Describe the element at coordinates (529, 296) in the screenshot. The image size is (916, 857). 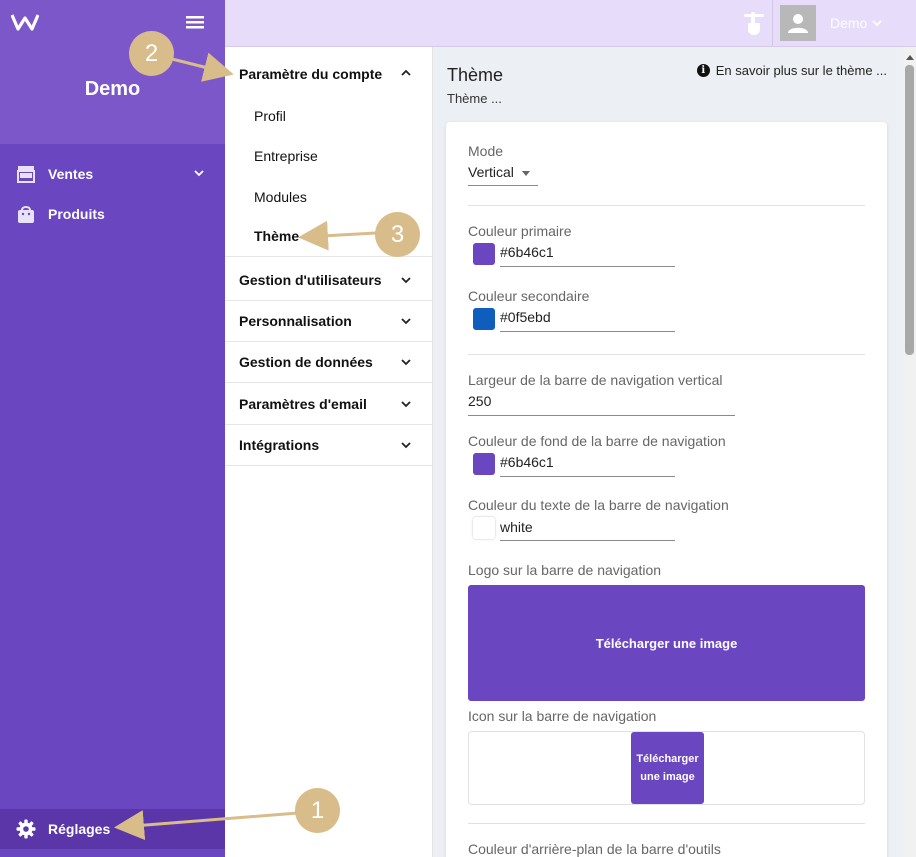
I see `secondary-color-label: Couleur secondaire` at that location.